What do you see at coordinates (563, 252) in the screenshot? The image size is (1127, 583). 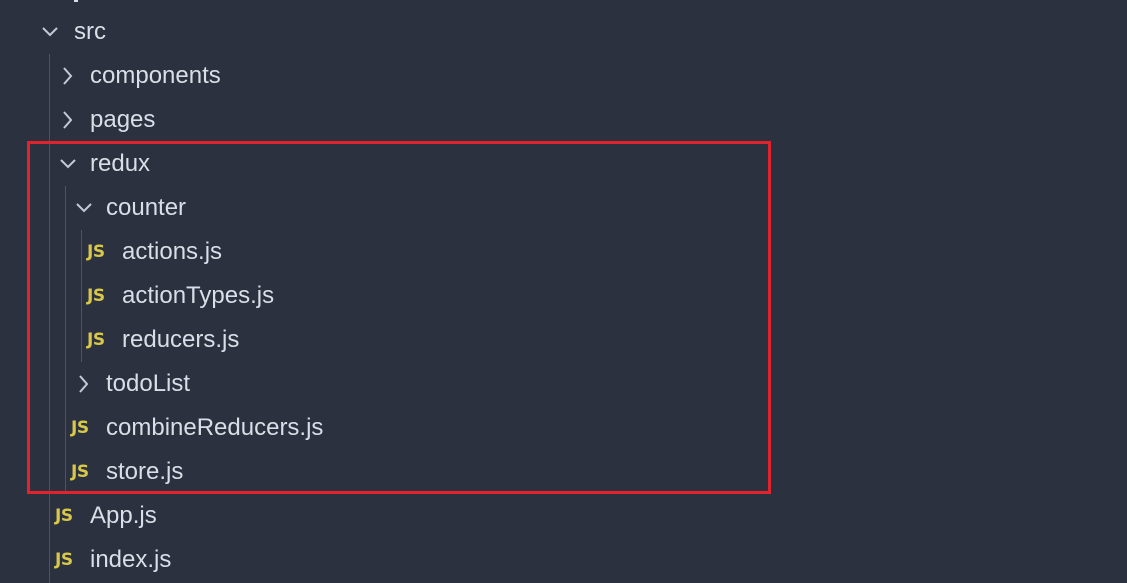 I see `tree-file-actions-js: JS actions.js` at bounding box center [563, 252].